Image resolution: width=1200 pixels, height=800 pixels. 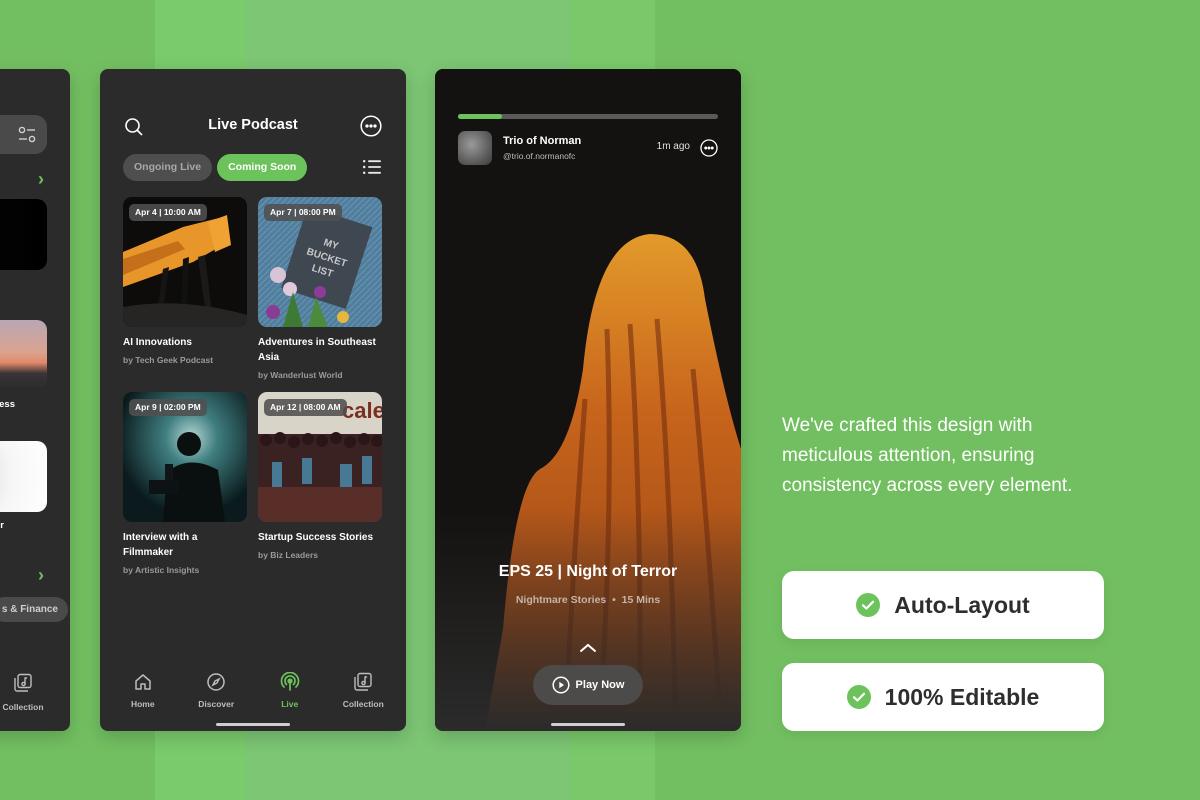 I want to click on feature-label: 100% Editable, so click(x=962, y=696).